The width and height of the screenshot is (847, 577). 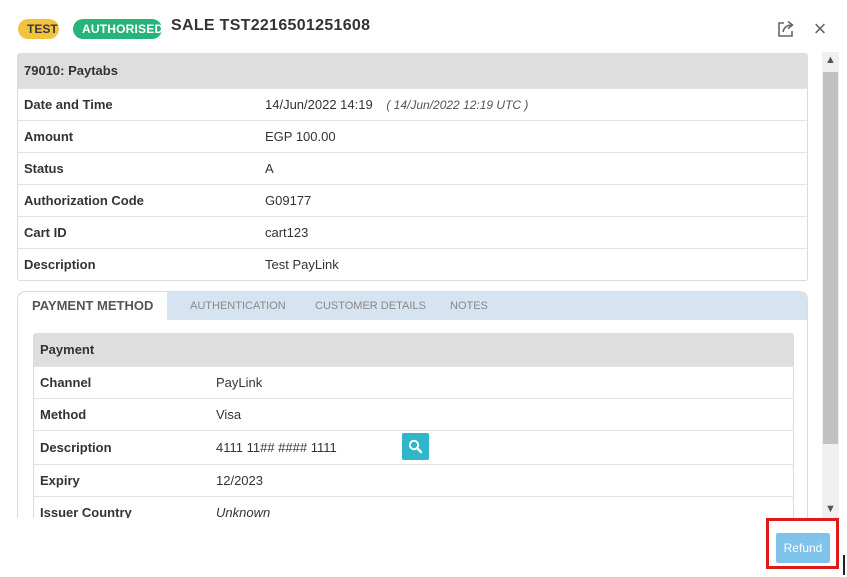 I want to click on utc-datetime: ( 14/Jun/2022 12:19 UTC ), so click(x=457, y=105).